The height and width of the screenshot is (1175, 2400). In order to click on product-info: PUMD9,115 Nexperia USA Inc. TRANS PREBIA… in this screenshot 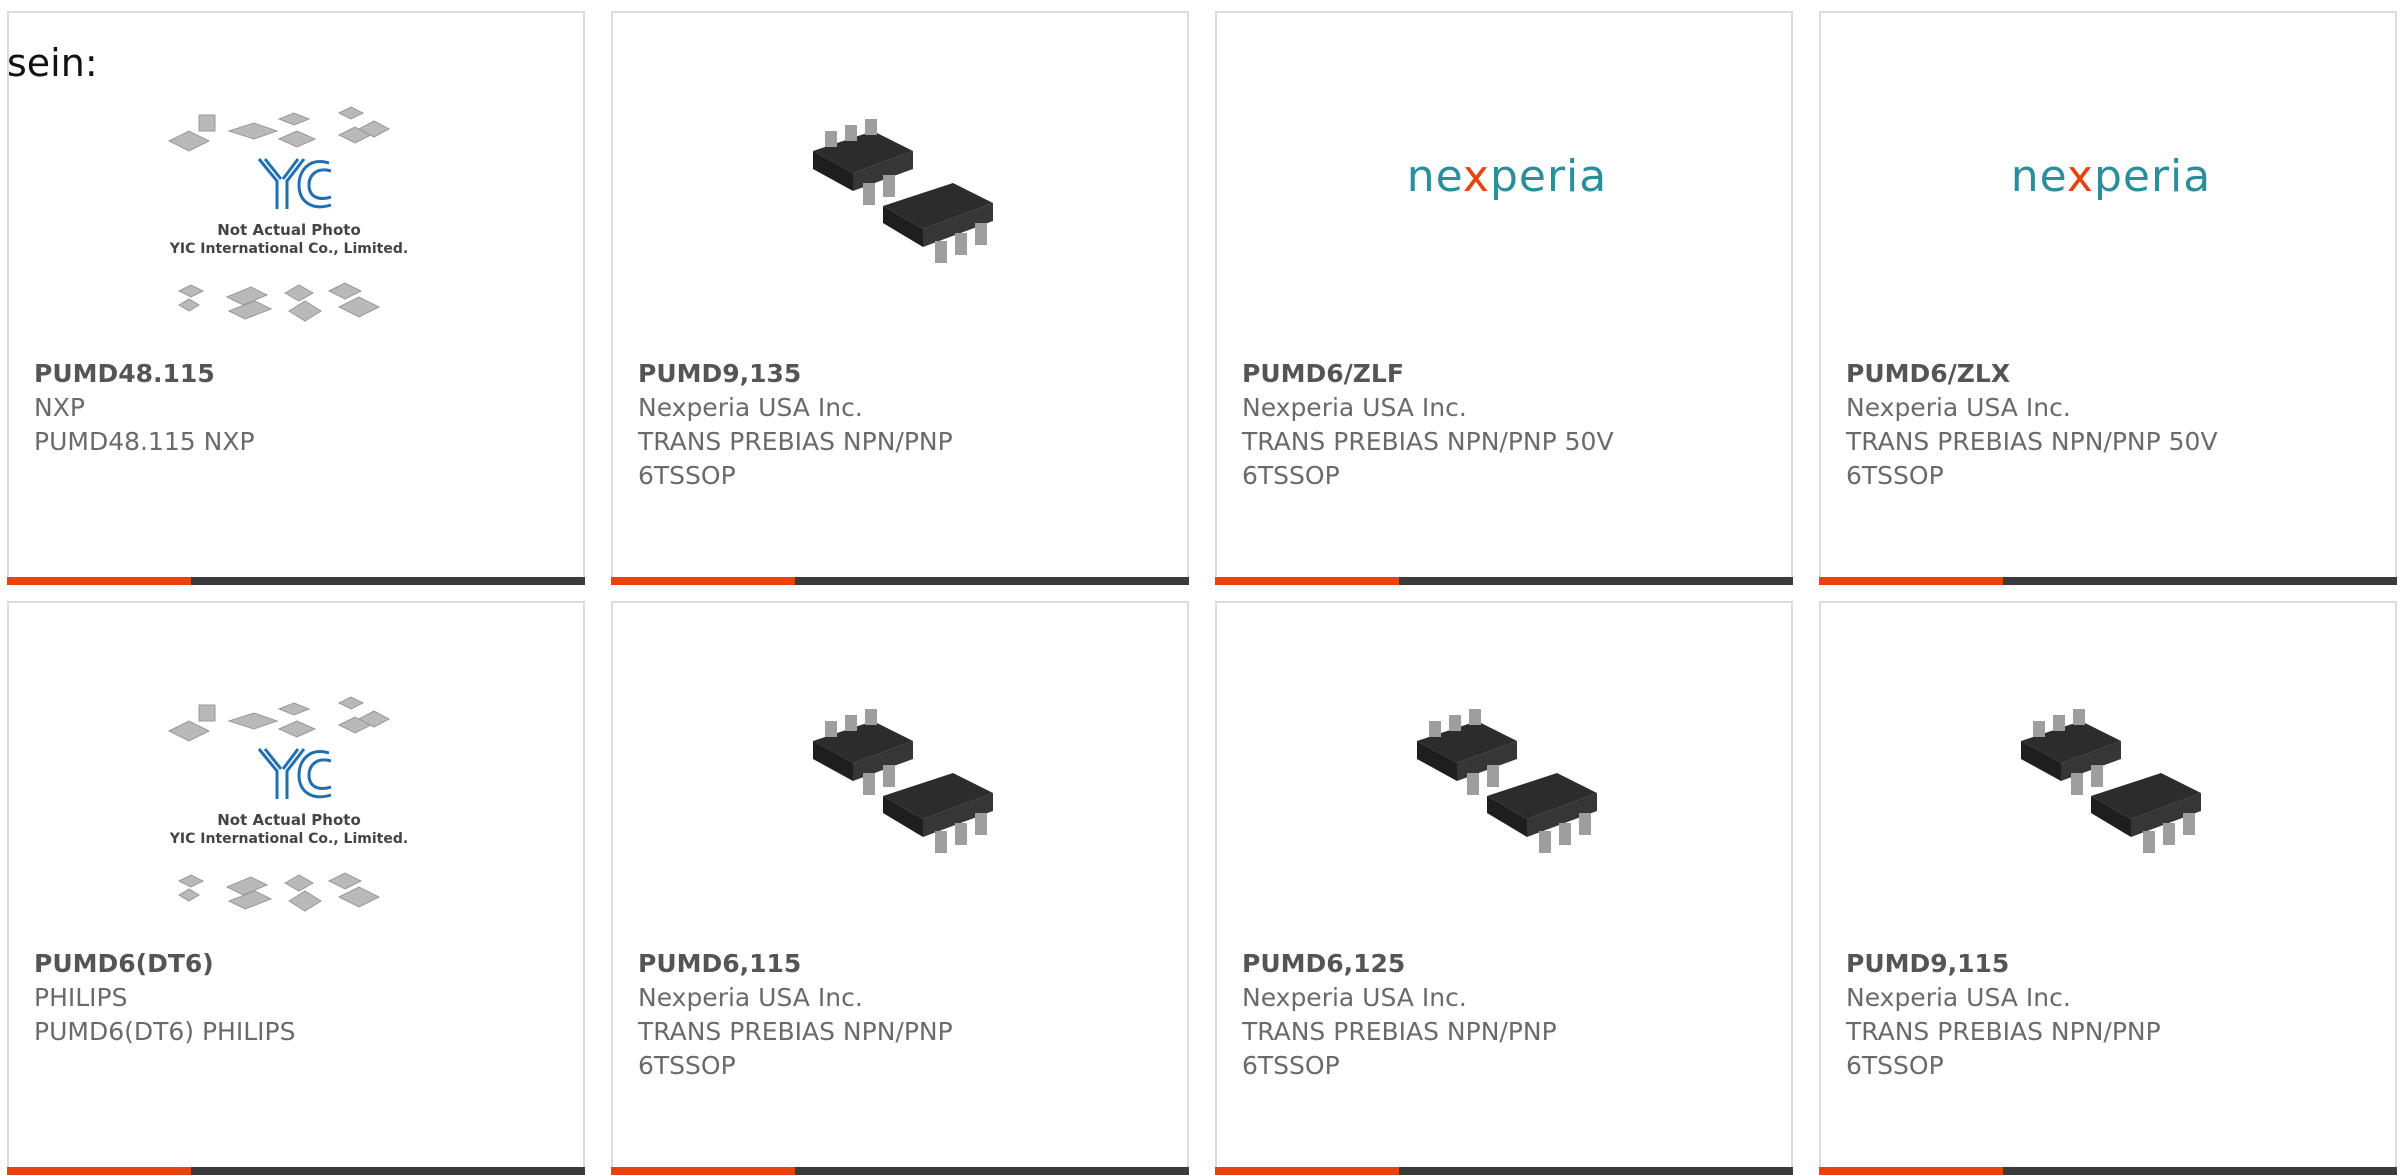, I will do `click(2110, 1015)`.